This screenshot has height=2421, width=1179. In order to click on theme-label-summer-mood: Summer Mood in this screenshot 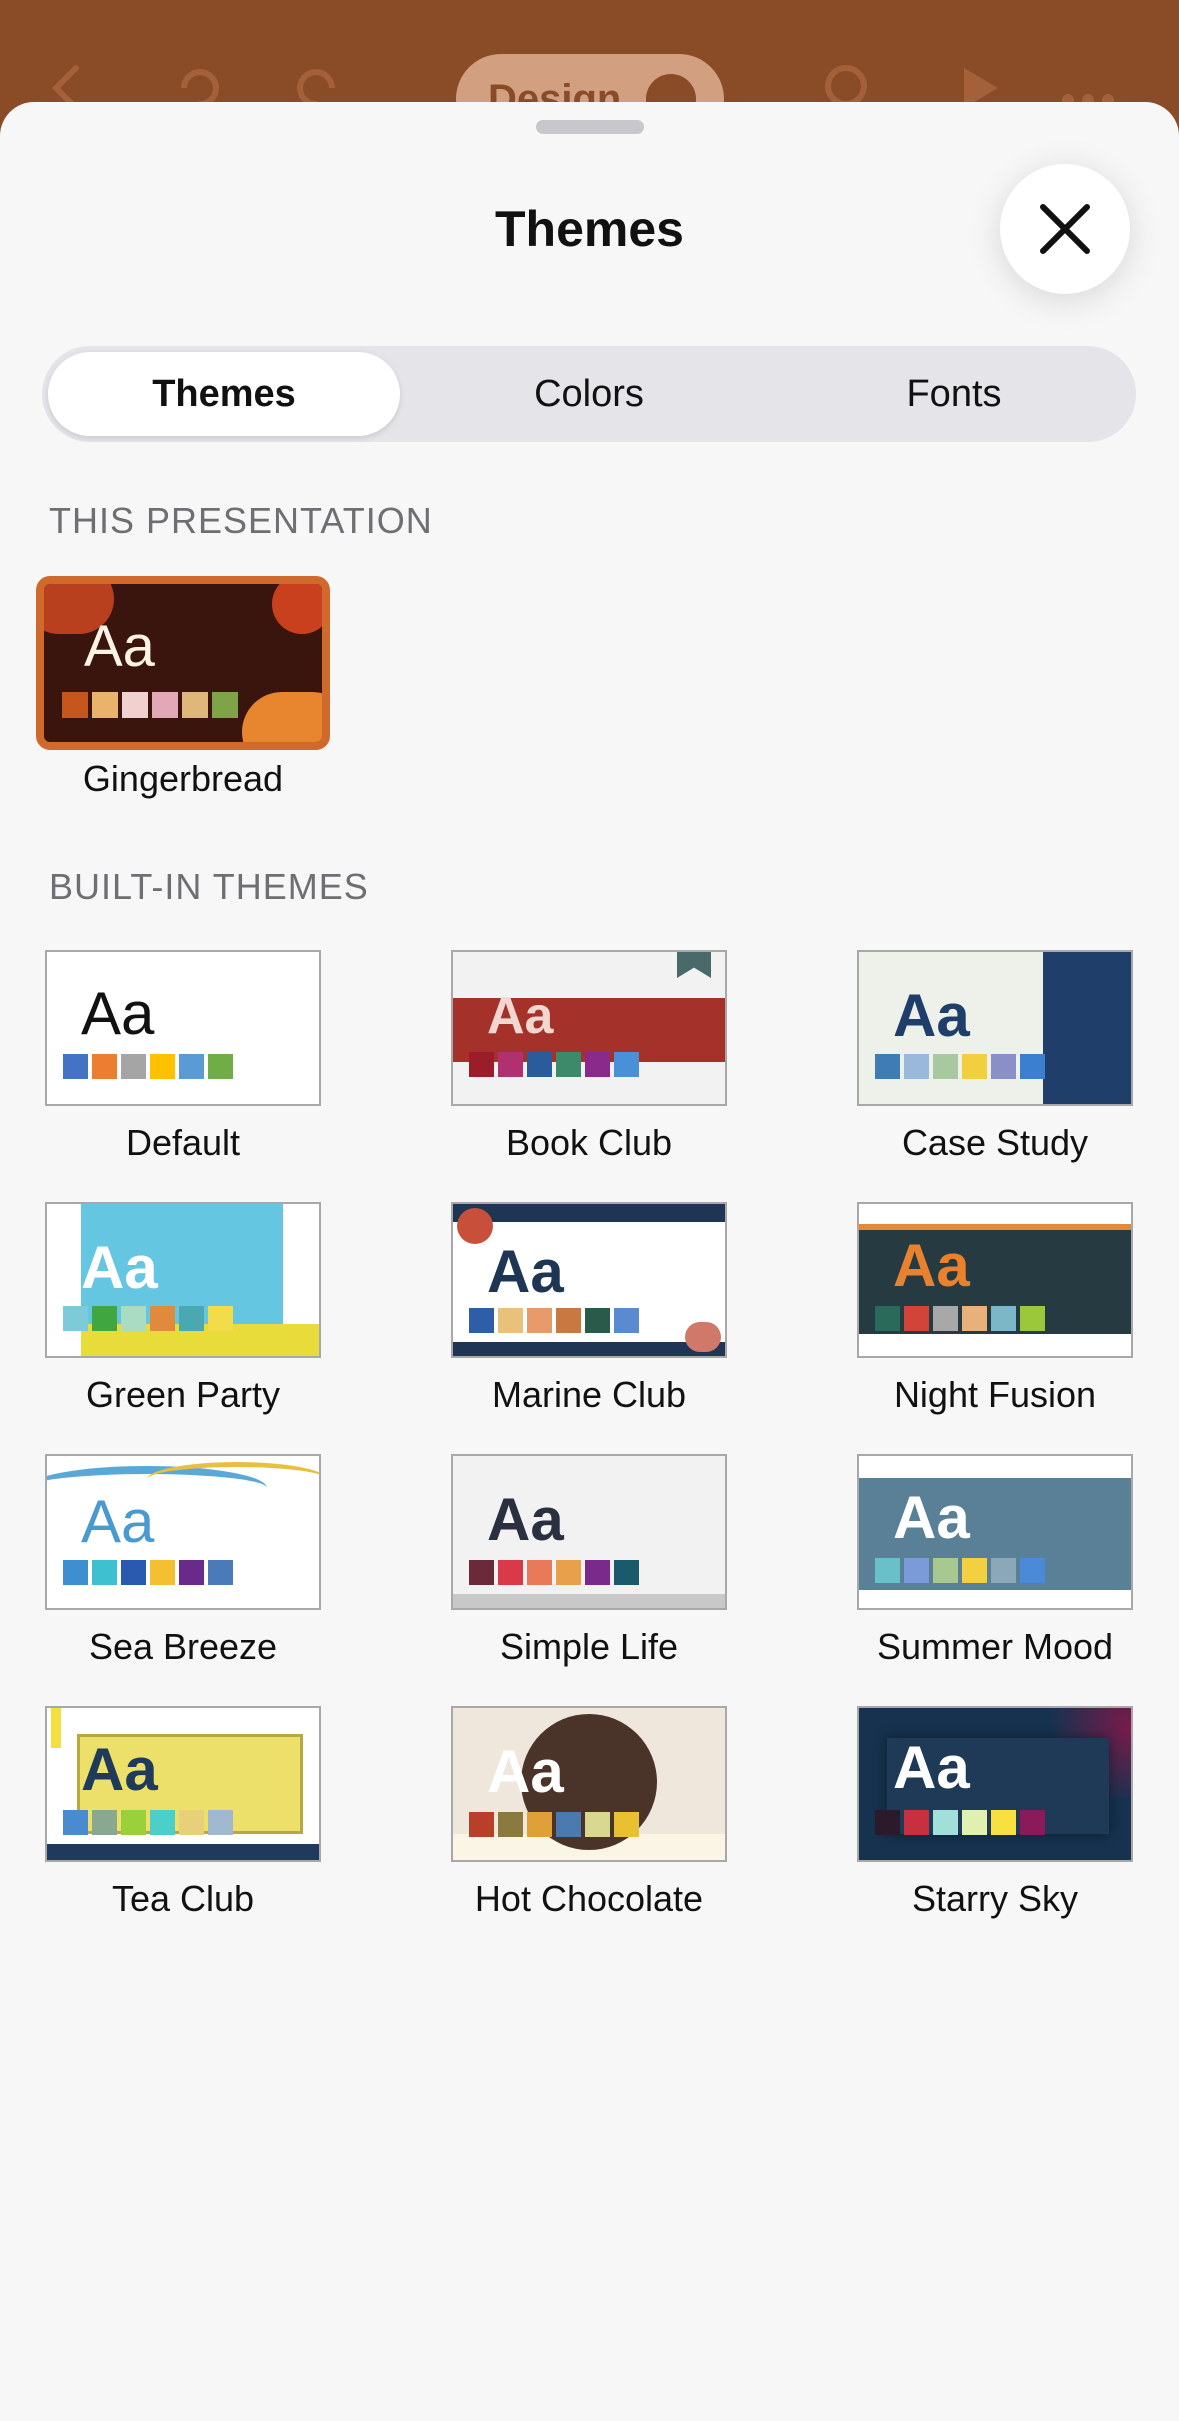, I will do `click(995, 1646)`.